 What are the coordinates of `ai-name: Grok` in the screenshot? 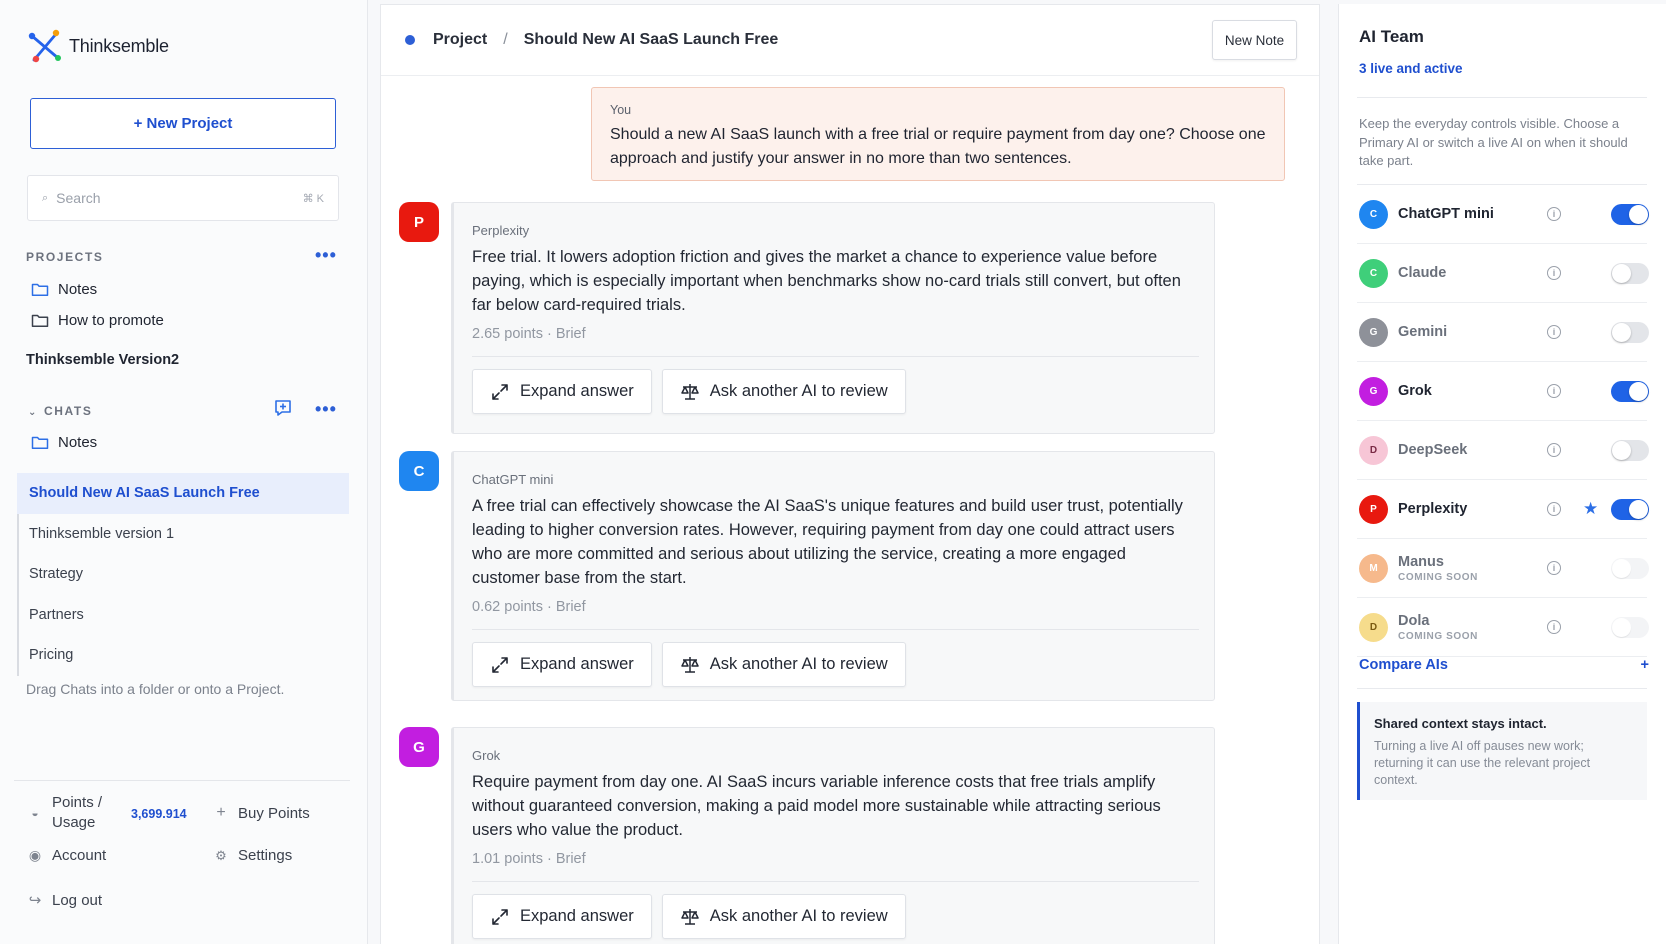 It's located at (1415, 391).